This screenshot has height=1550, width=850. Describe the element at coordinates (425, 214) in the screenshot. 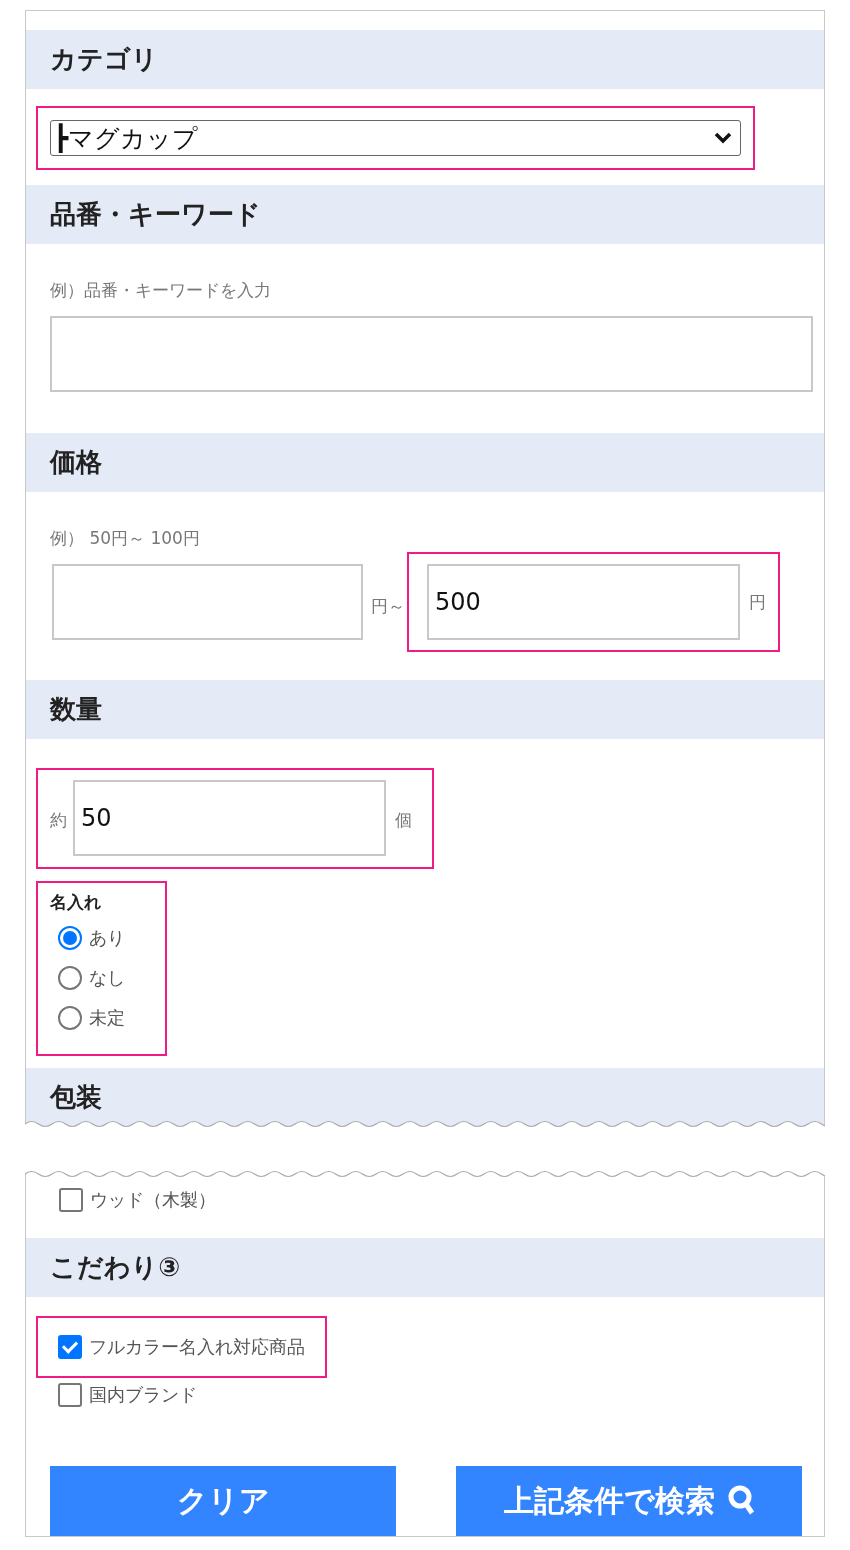

I see `section-heading: 品番・キーワード` at that location.